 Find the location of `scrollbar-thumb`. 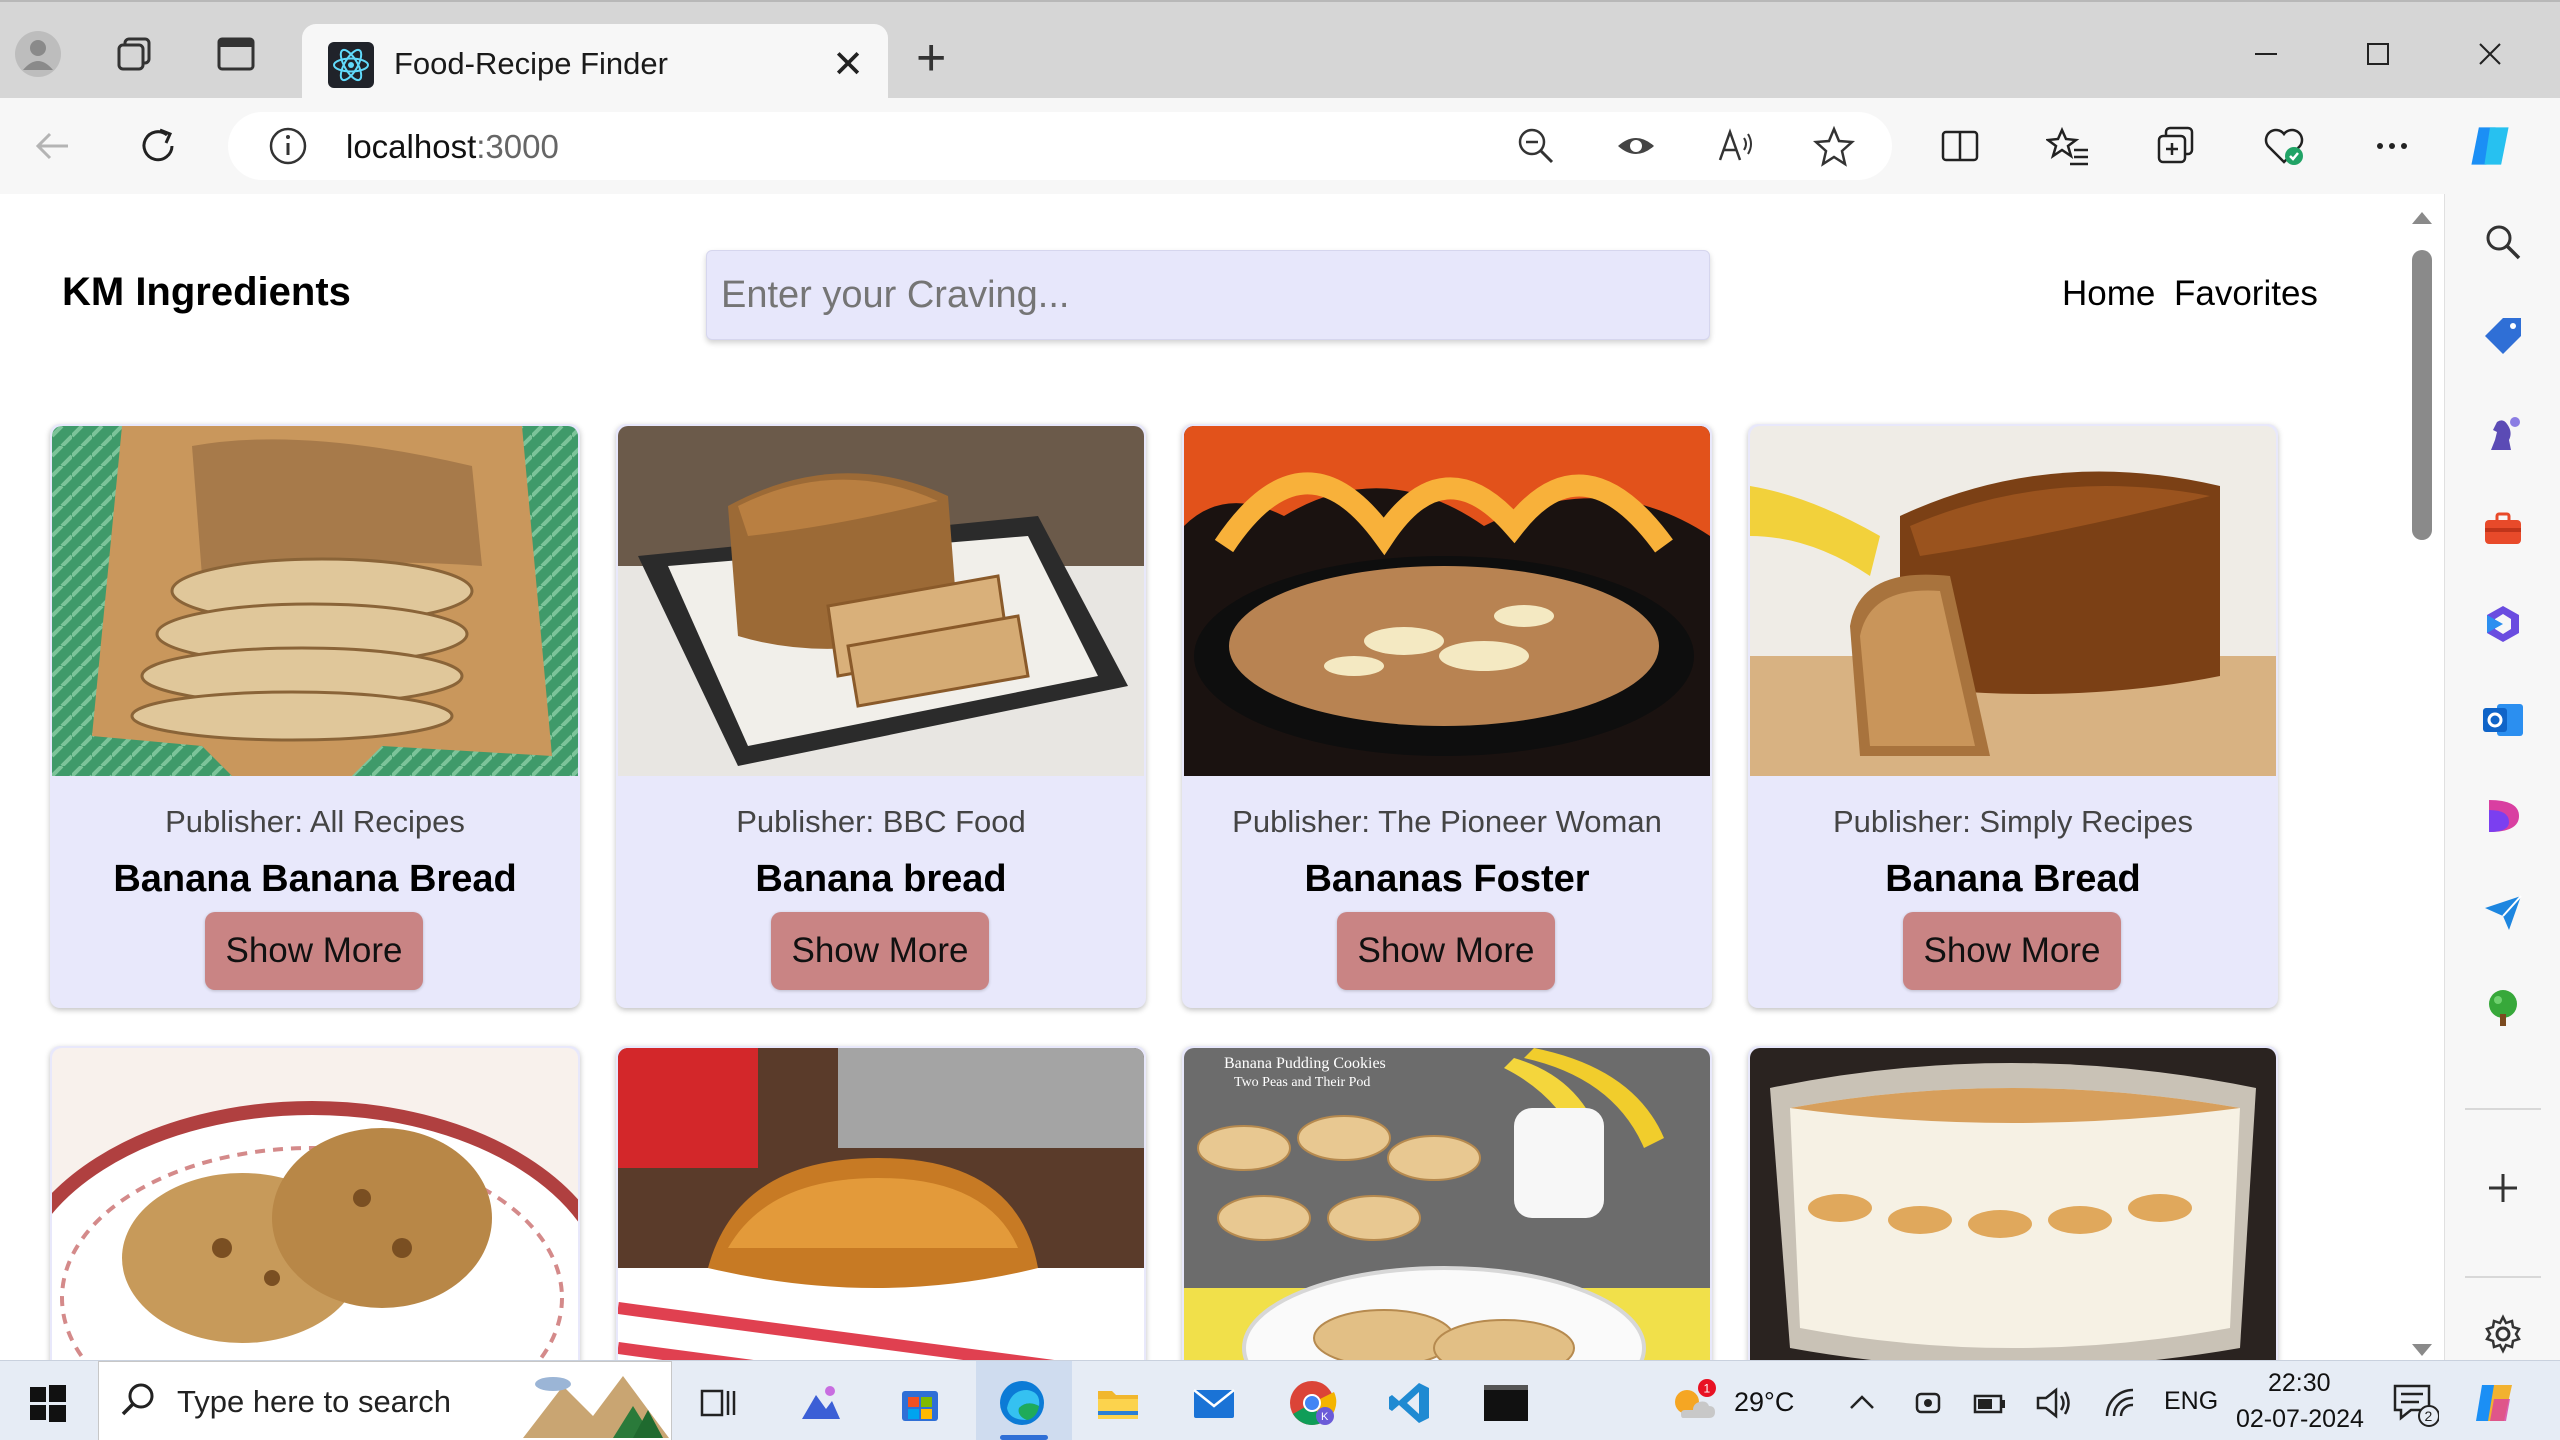

scrollbar-thumb is located at coordinates (2422, 395).